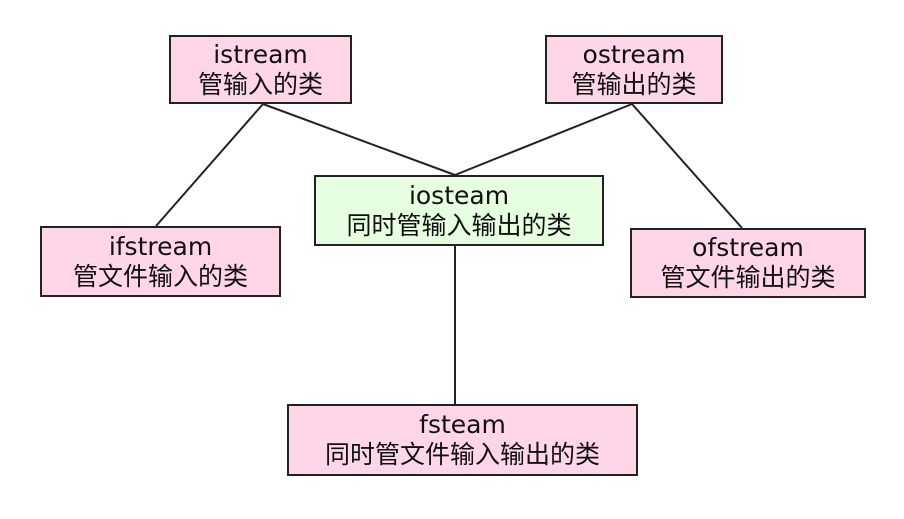 The height and width of the screenshot is (519, 904). I want to click on edge-ostream-ofstream, so click(687, 166).